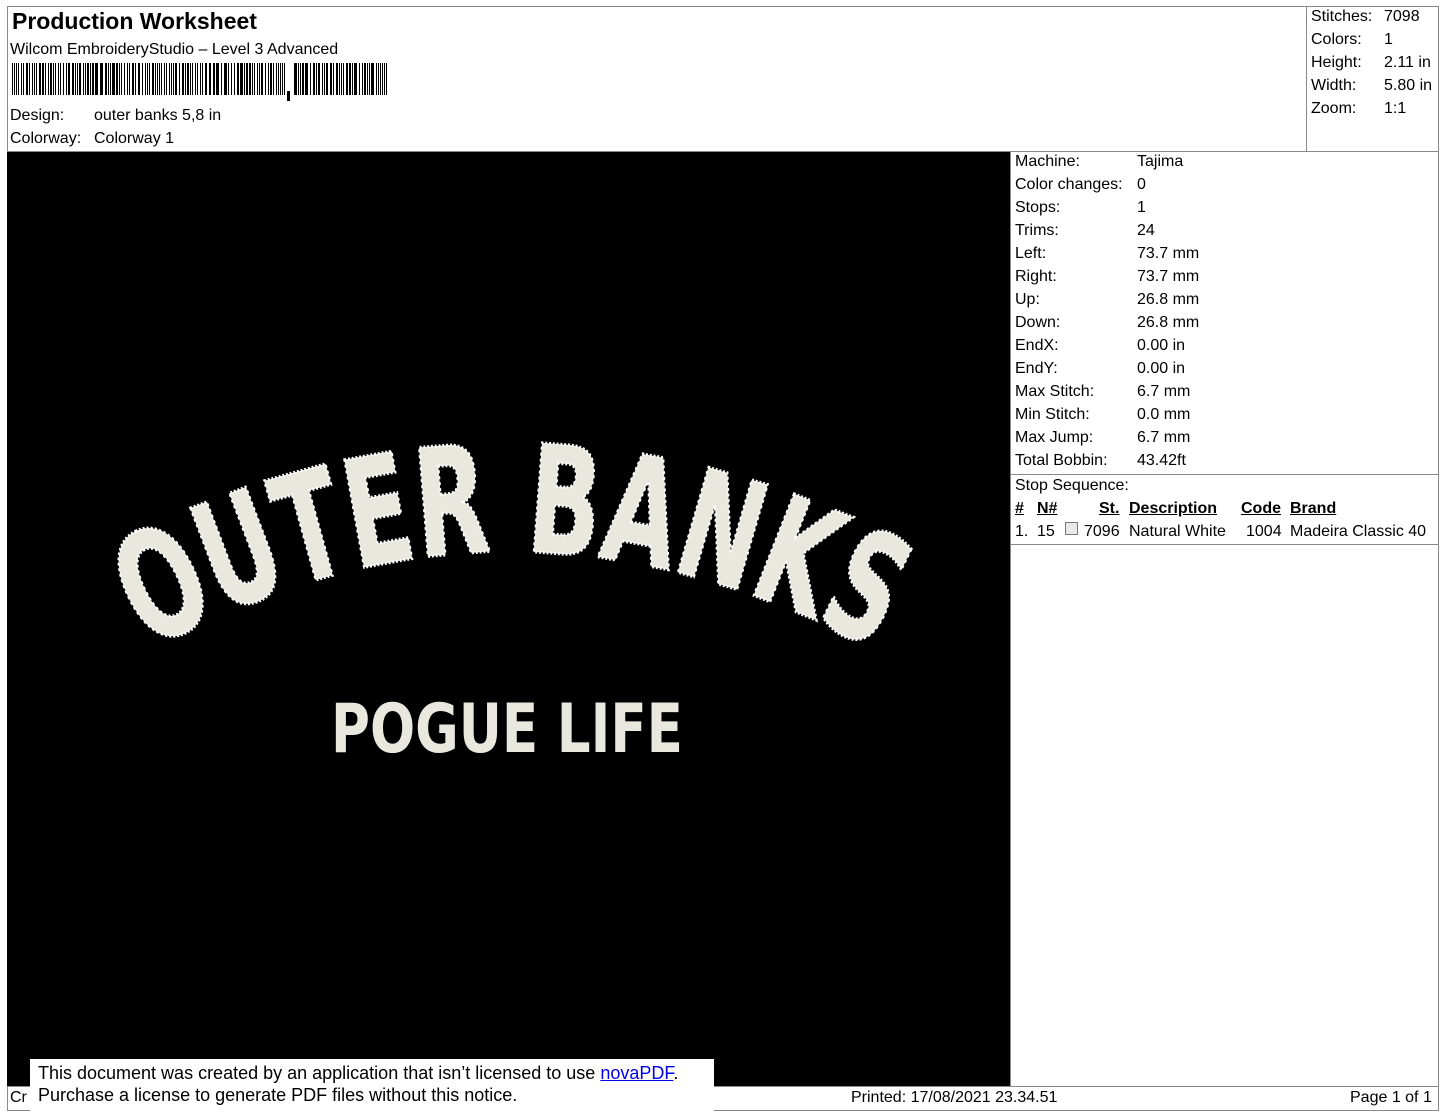 This screenshot has width=1445, height=1117. Describe the element at coordinates (1161, 460) in the screenshot. I see `info-value: 43.42ft` at that location.